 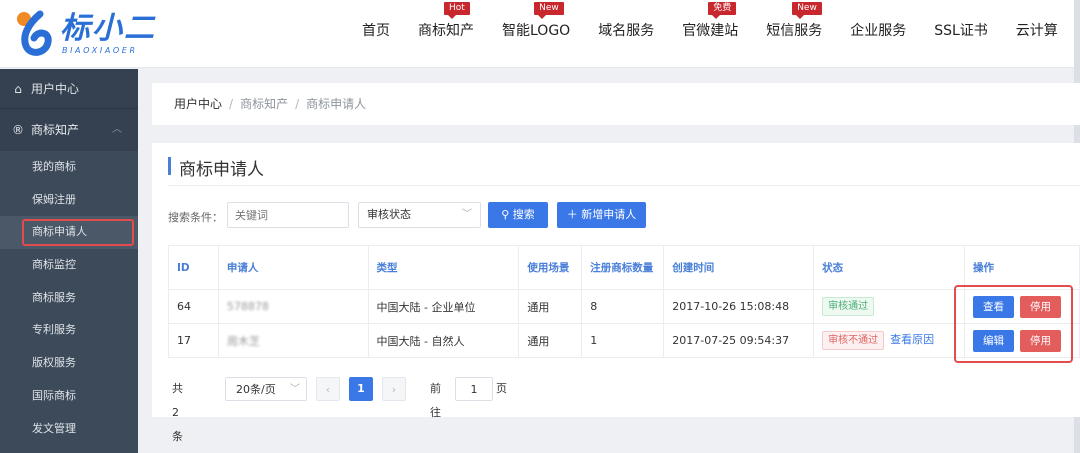 What do you see at coordinates (889, 306) in the screenshot?
I see `cell-status: 审核通过` at bounding box center [889, 306].